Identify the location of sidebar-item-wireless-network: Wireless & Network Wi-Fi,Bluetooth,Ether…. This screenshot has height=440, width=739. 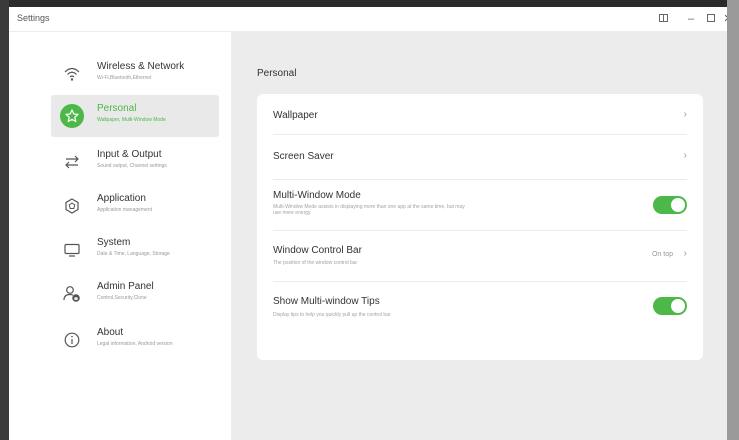
(135, 74).